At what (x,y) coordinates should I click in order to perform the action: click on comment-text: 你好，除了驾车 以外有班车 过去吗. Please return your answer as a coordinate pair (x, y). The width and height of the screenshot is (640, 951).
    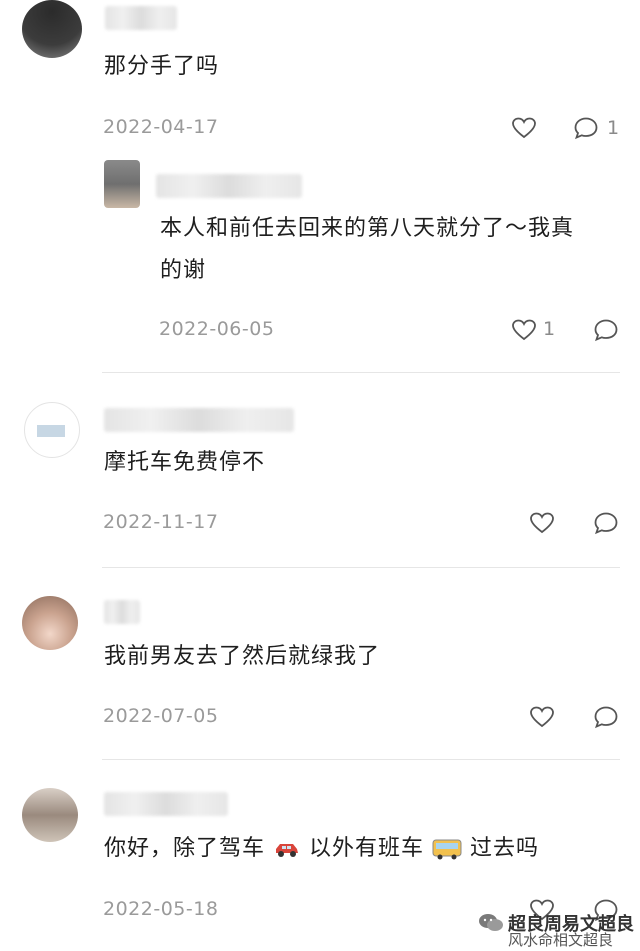
    Looking at the image, I should click on (321, 849).